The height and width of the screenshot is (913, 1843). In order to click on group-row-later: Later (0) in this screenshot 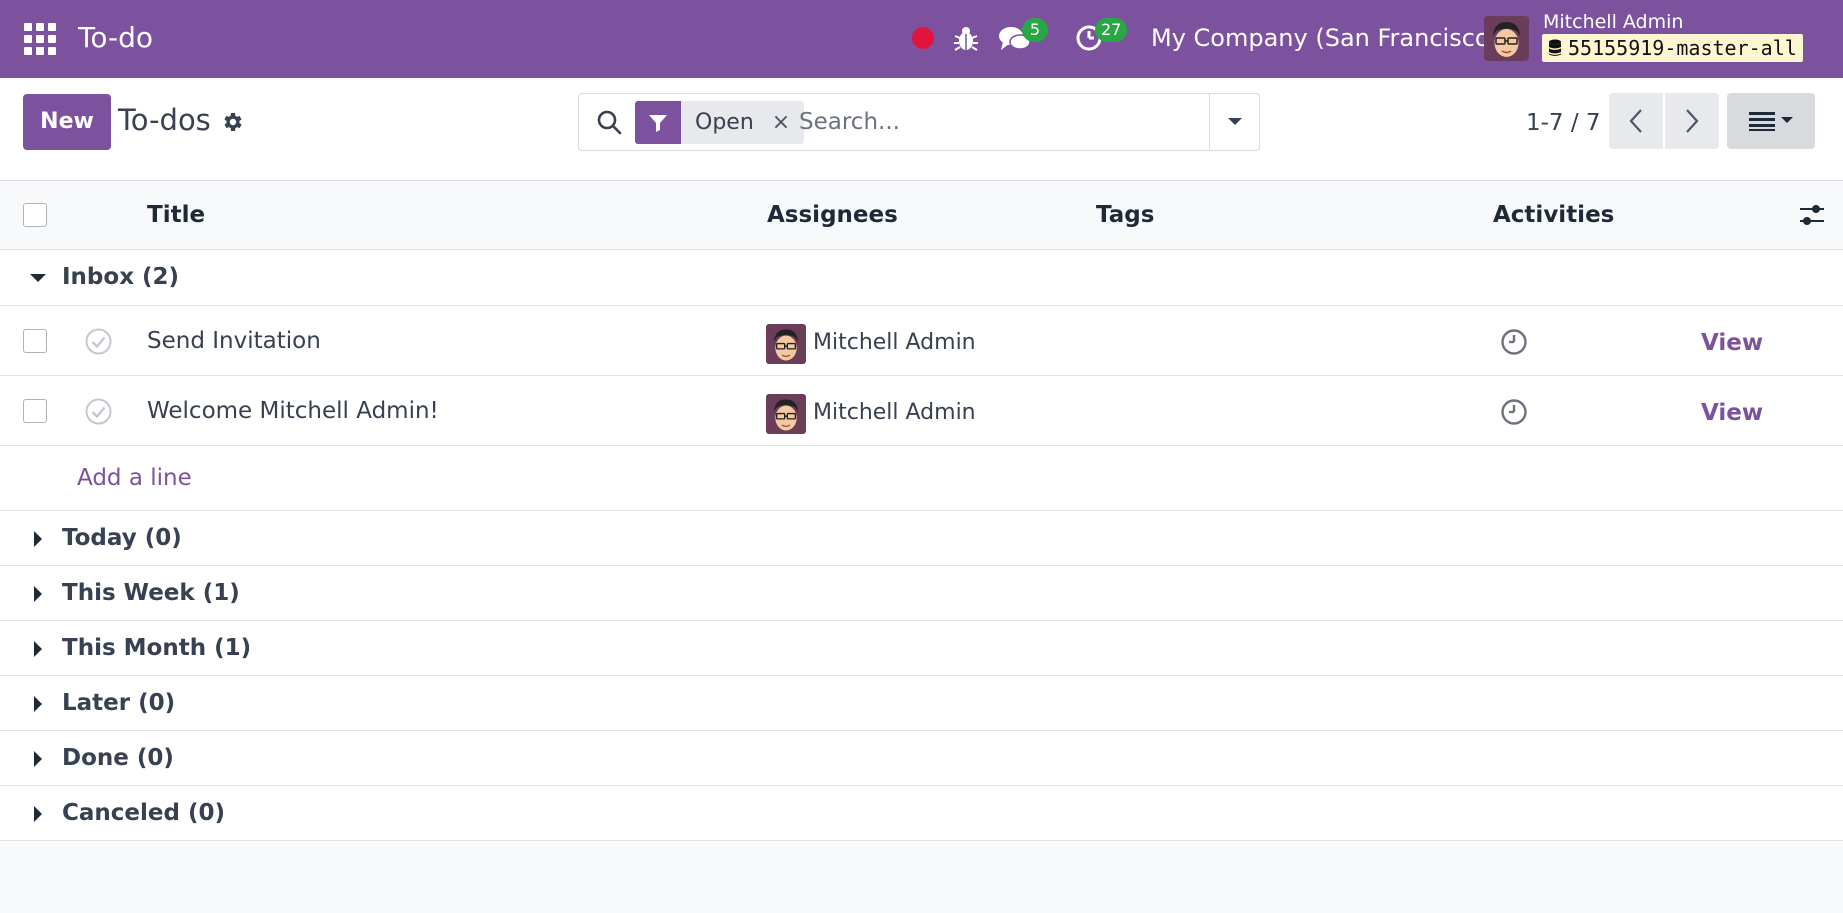, I will do `click(921, 703)`.